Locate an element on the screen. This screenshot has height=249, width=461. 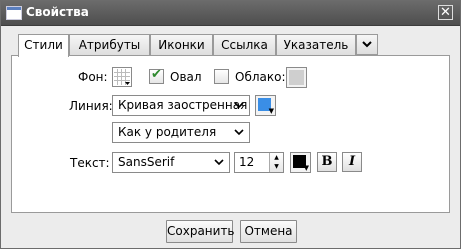
save-button: Сохранить is located at coordinates (200, 231).